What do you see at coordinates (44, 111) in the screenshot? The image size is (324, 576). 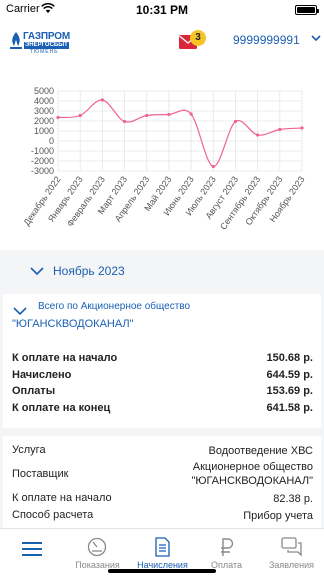 I see `y-tick-label: 3000` at bounding box center [44, 111].